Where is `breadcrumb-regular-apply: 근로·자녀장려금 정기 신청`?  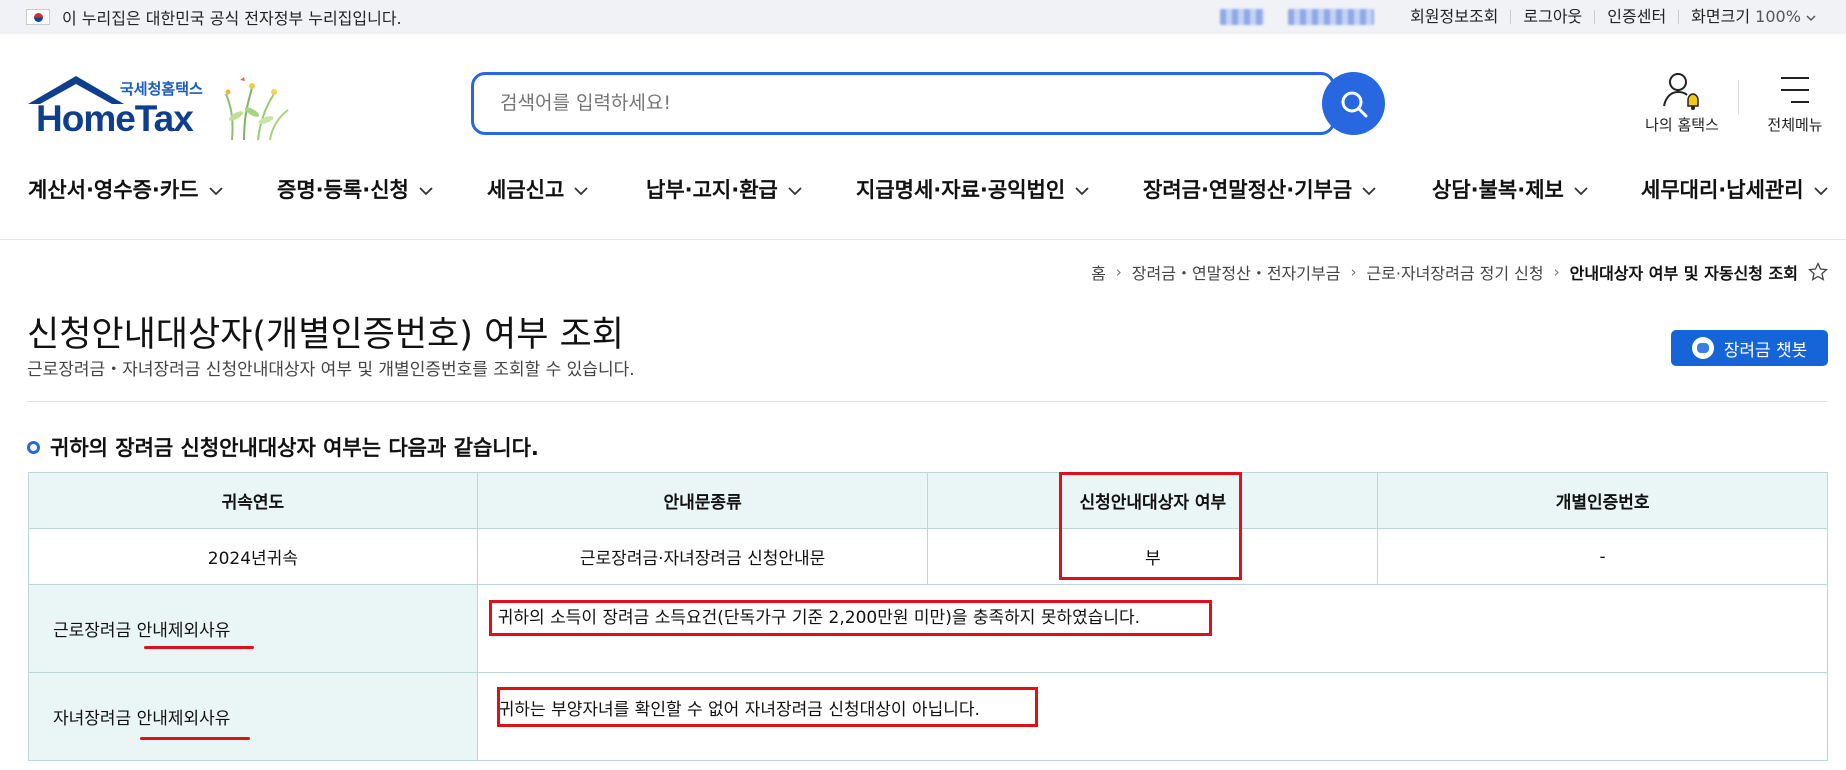
breadcrumb-regular-apply: 근로·자녀장려금 정기 신청 is located at coordinates (1454, 272).